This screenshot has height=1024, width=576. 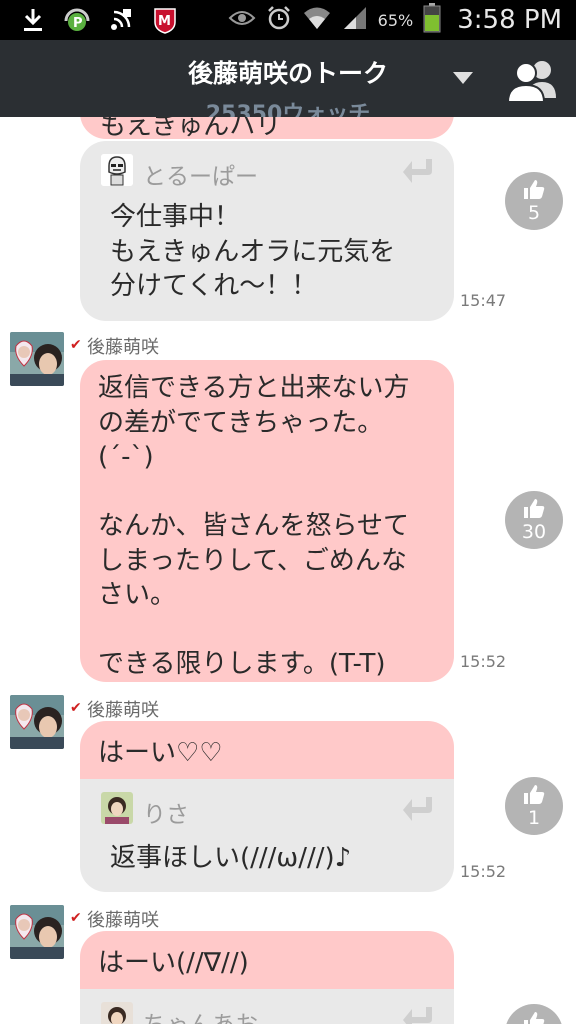 I want to click on headphone-p-app-icon: P, so click(x=77, y=20).